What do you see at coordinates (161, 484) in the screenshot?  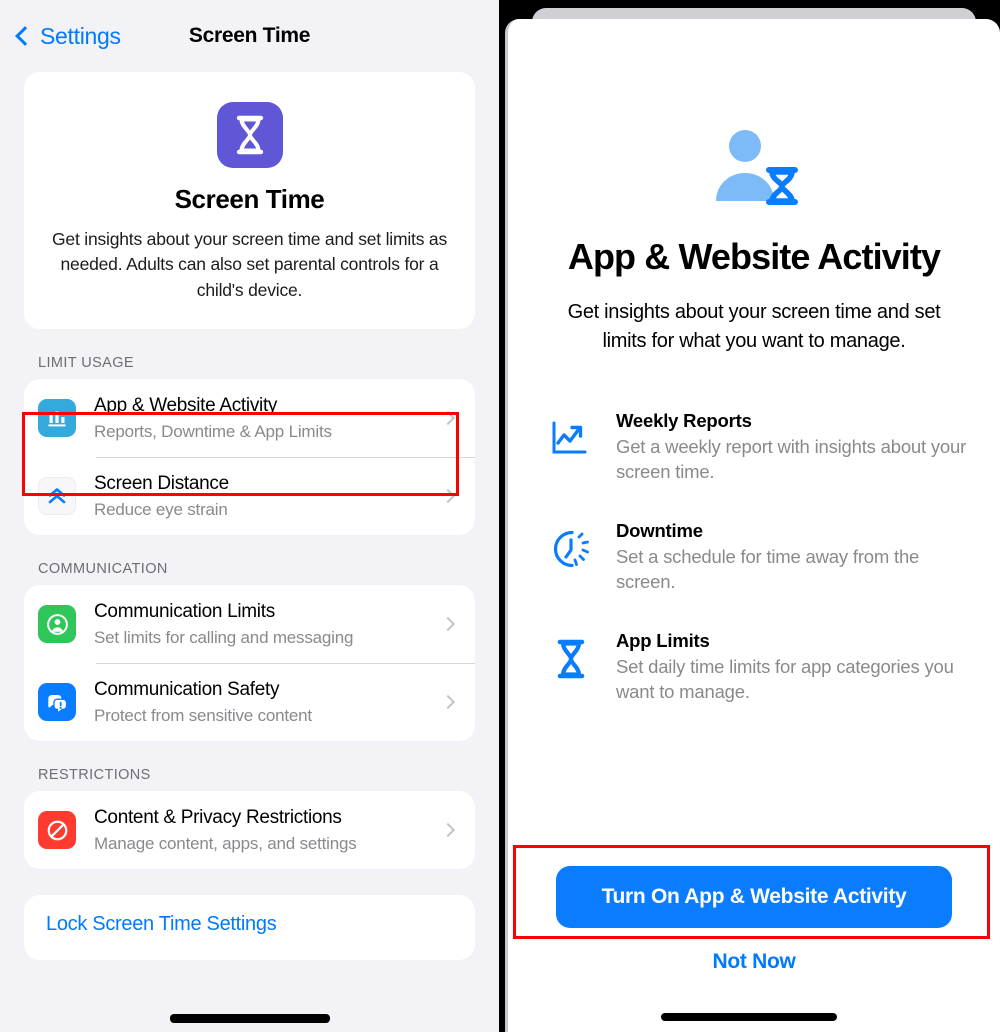 I see `row-title: Screen Distance` at bounding box center [161, 484].